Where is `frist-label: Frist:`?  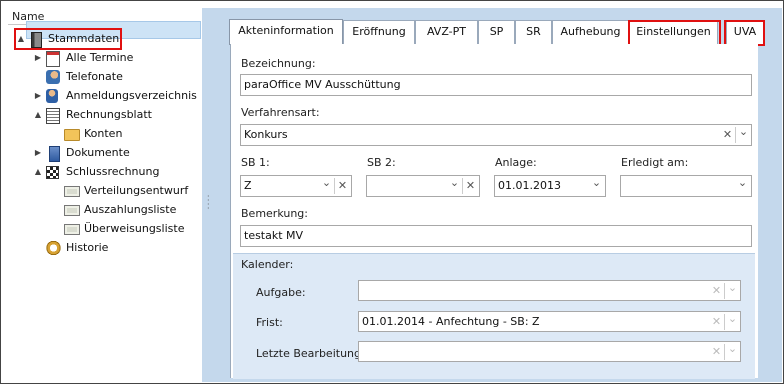 frist-label: Frist: is located at coordinates (269, 322).